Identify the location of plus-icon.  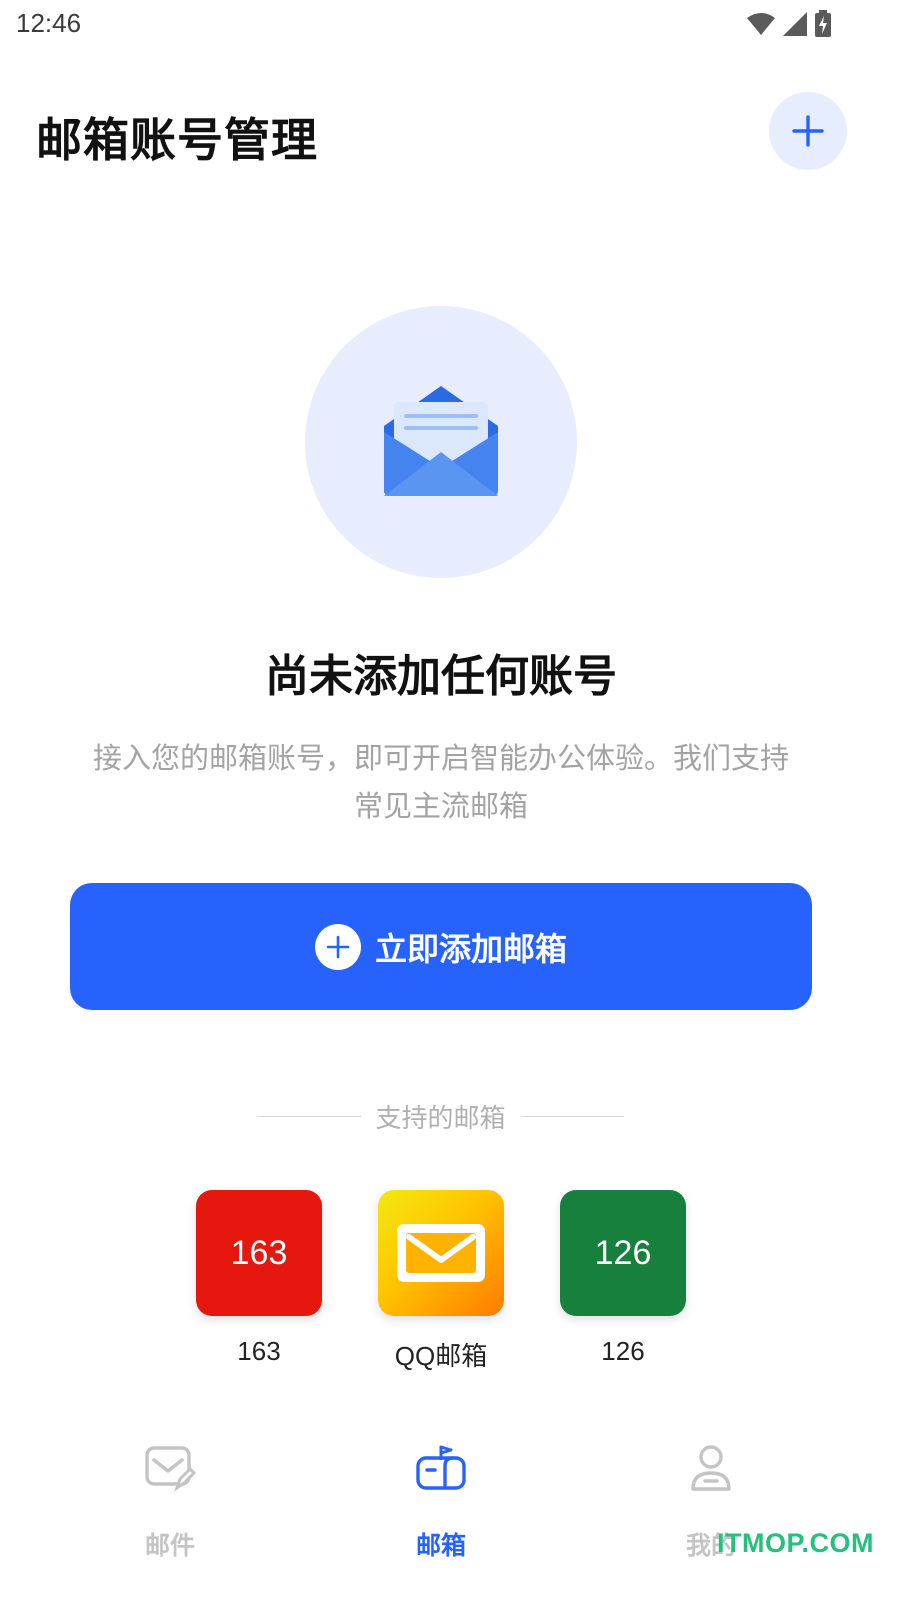
(808, 131).